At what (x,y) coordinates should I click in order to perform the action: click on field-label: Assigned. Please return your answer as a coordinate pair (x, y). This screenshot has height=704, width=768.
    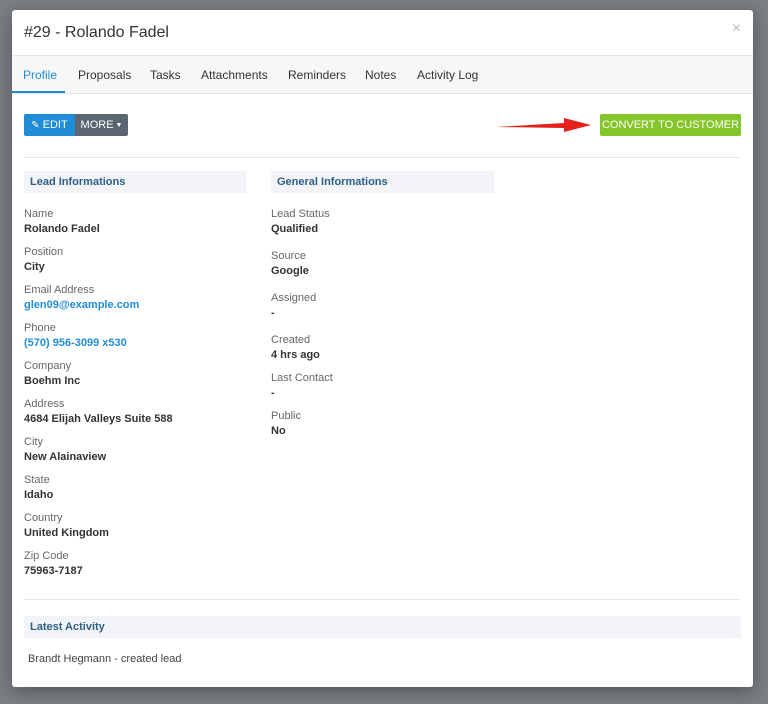
    Looking at the image, I should click on (294, 298).